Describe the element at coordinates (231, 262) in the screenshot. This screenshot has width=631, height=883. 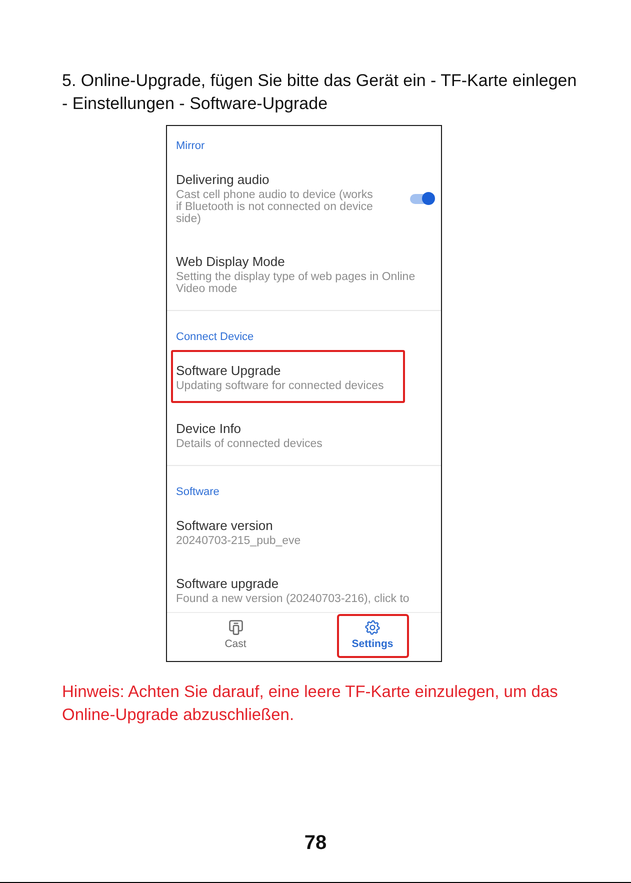
I see `setting-title: Web Display Mode` at that location.